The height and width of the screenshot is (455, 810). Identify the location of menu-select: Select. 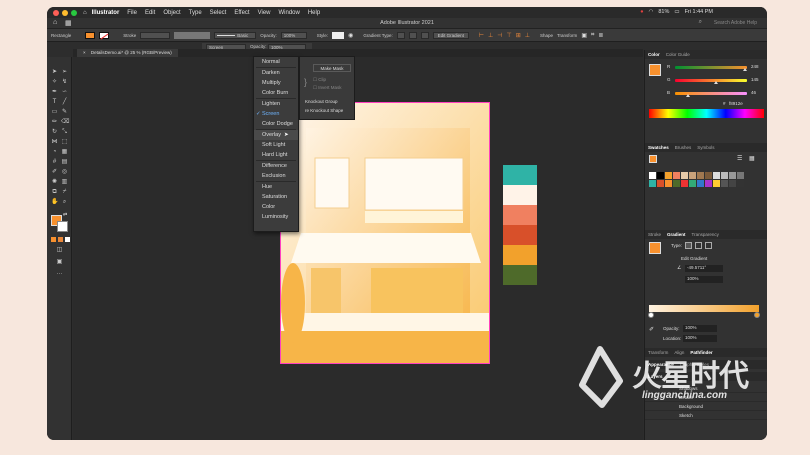
(218, 13).